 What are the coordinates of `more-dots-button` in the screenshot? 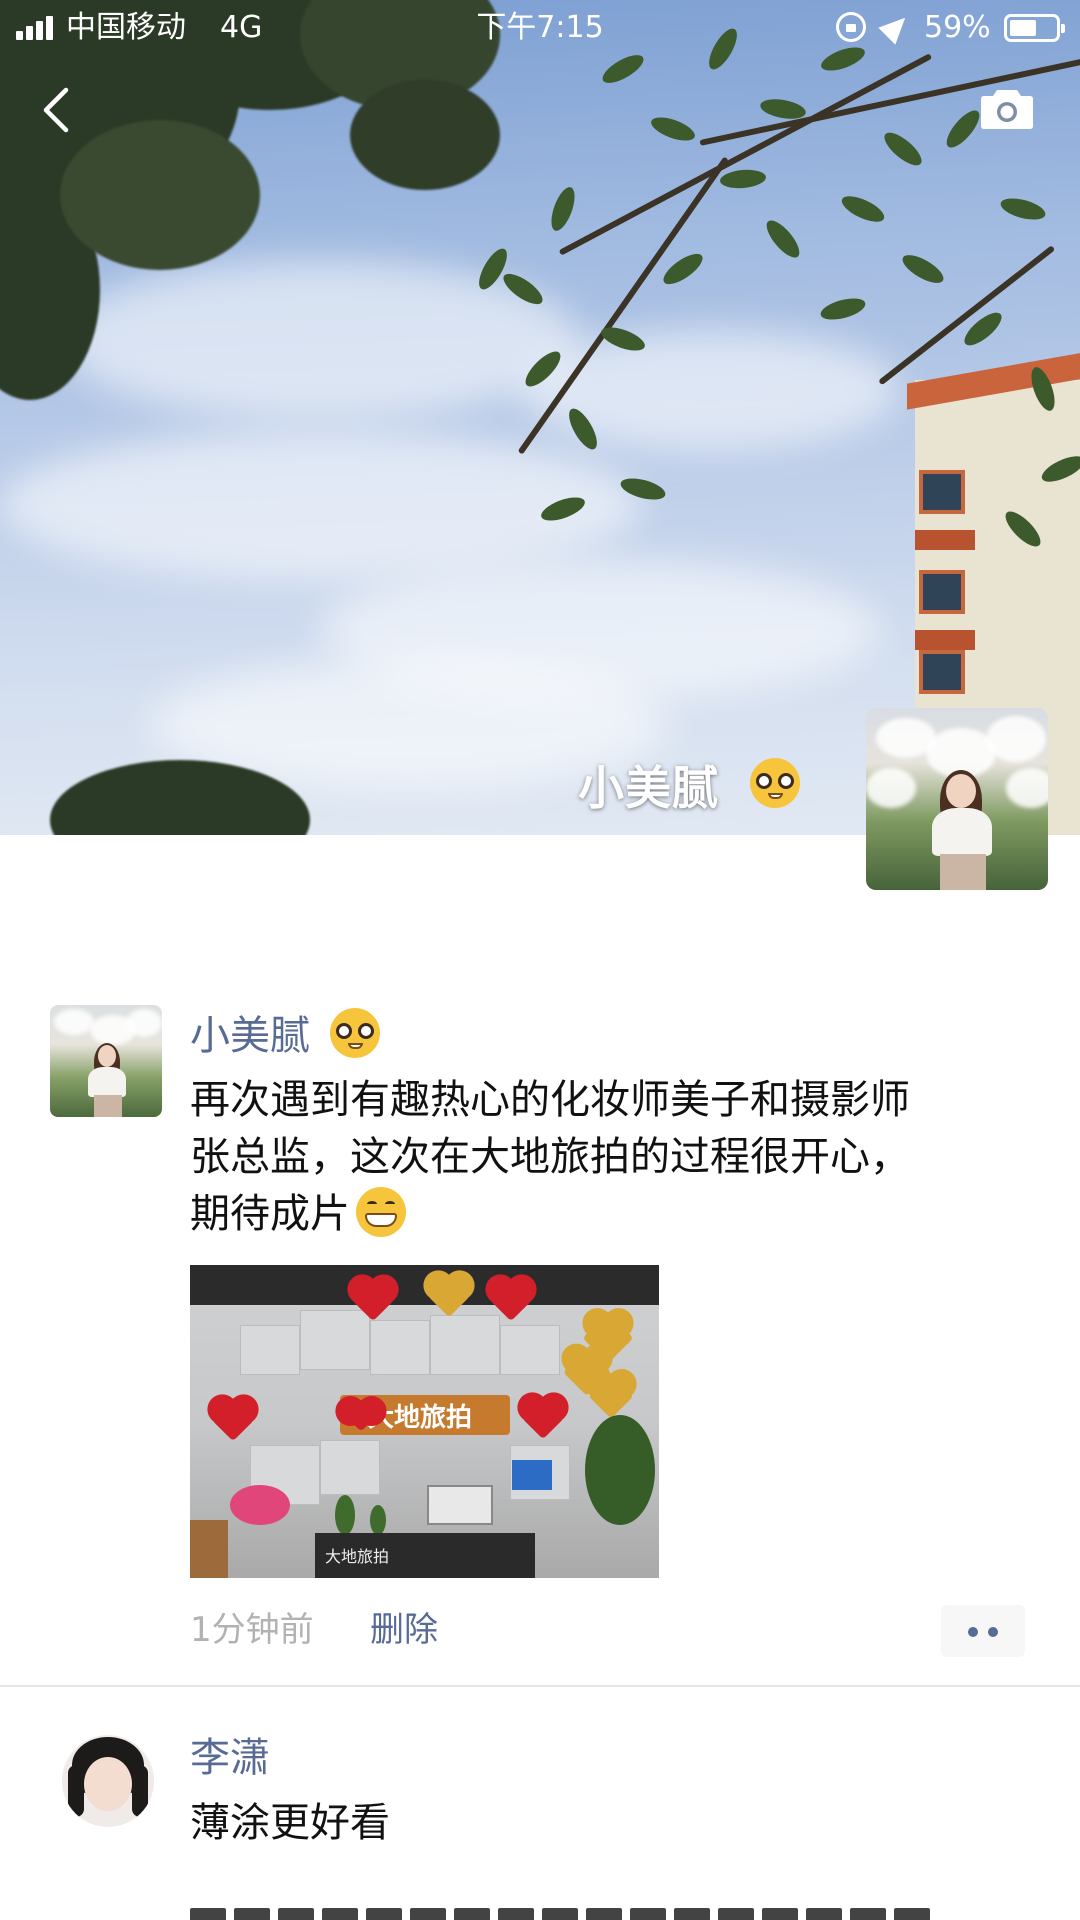 It's located at (983, 1631).